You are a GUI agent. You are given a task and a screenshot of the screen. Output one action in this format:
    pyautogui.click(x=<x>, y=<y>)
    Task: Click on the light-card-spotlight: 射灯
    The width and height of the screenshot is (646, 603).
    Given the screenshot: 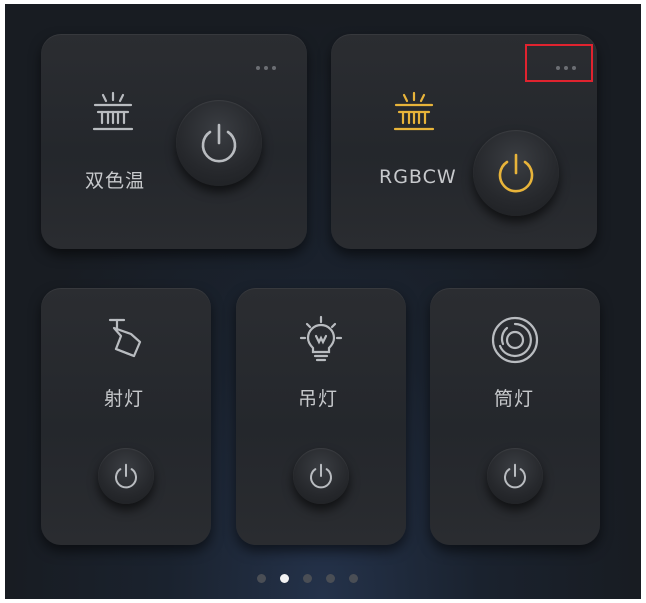 What is the action you would take?
    pyautogui.click(x=126, y=416)
    